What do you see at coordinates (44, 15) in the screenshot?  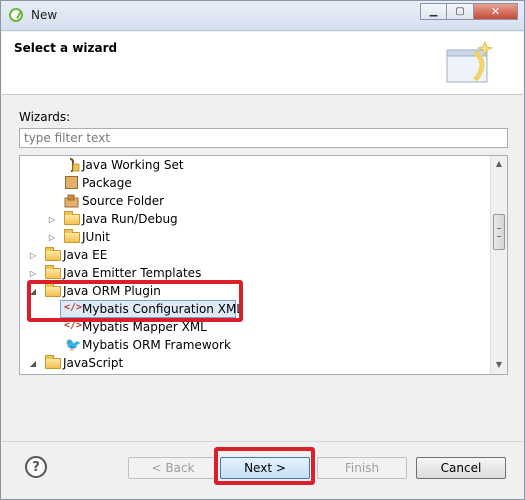 I see `window-title: New` at bounding box center [44, 15].